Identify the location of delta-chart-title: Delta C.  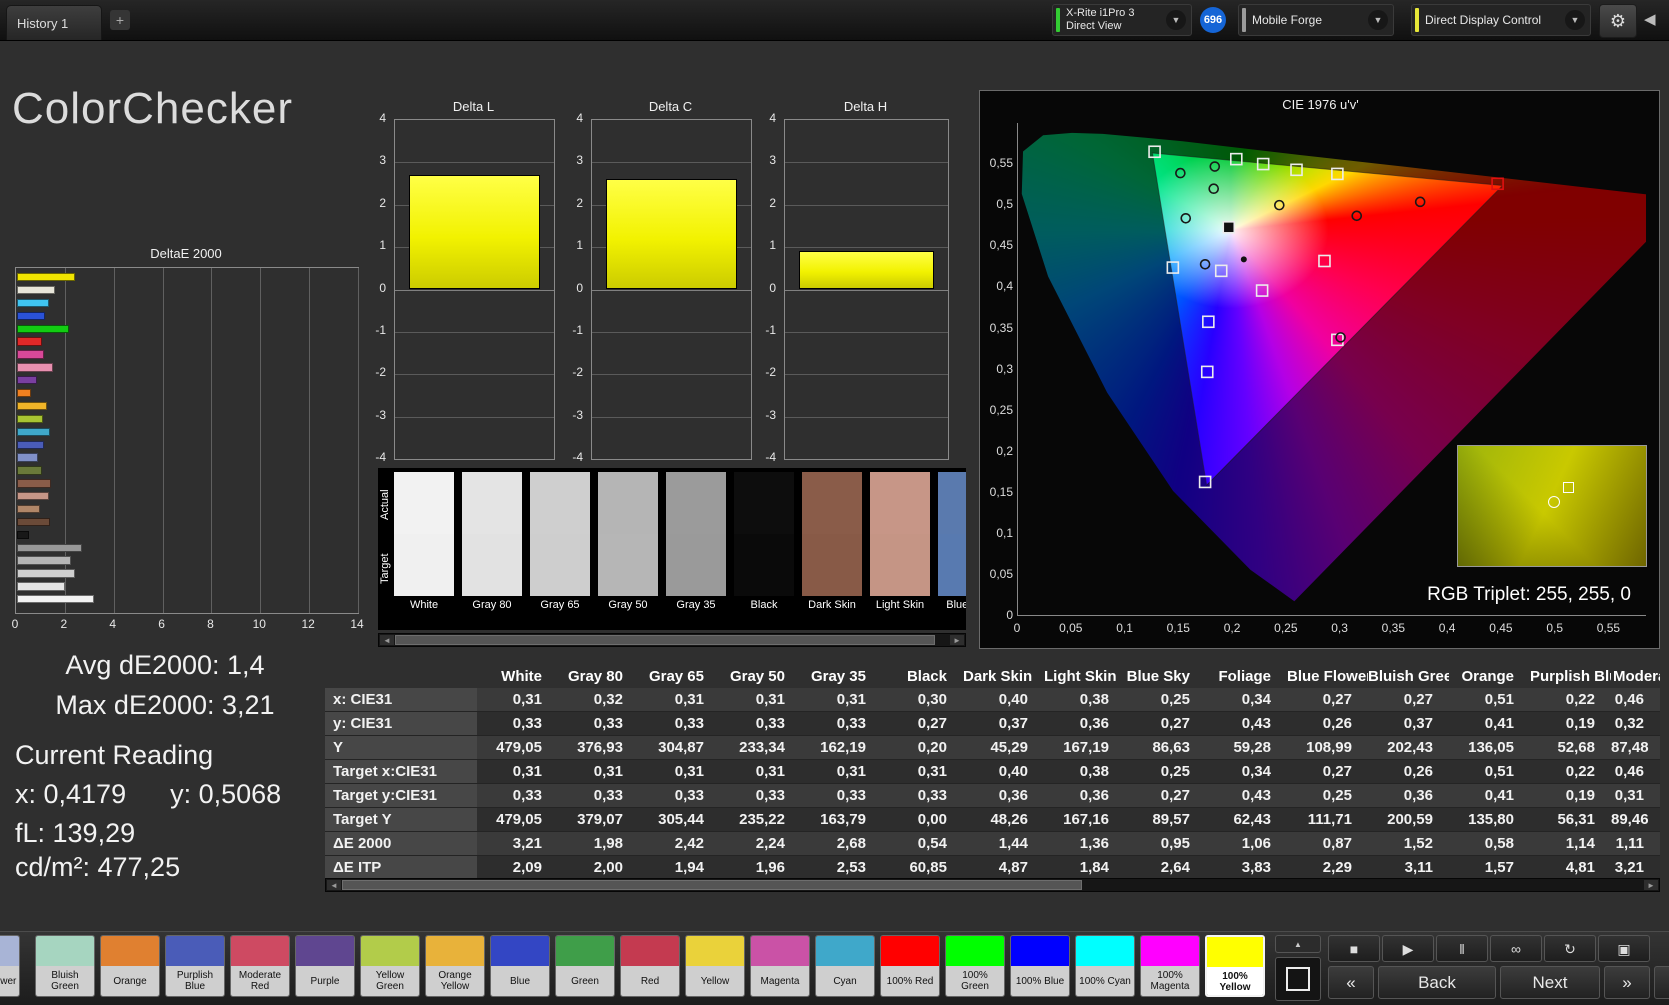
(670, 106).